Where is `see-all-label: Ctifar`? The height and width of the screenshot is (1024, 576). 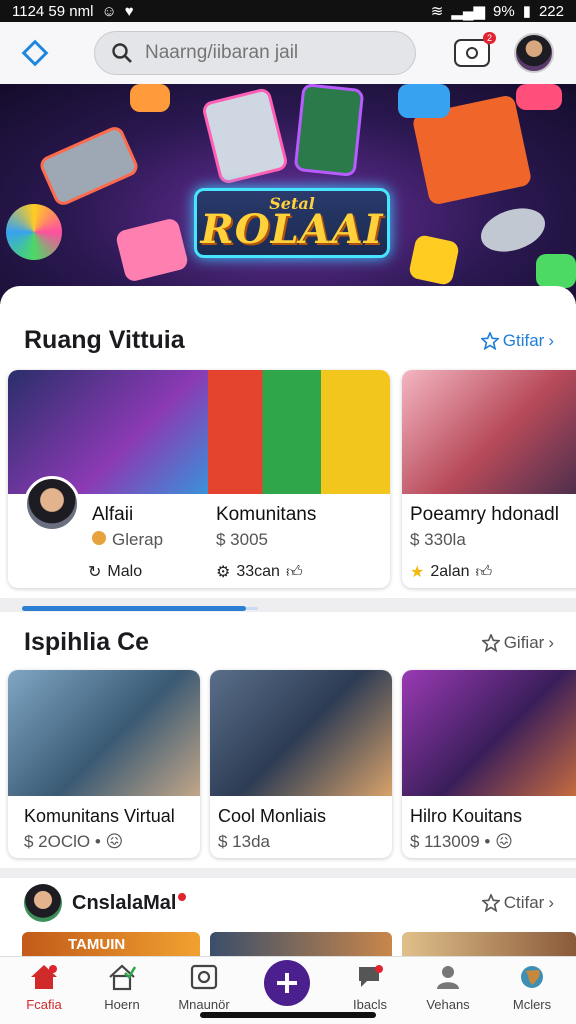
see-all-label: Ctifar is located at coordinates (524, 902).